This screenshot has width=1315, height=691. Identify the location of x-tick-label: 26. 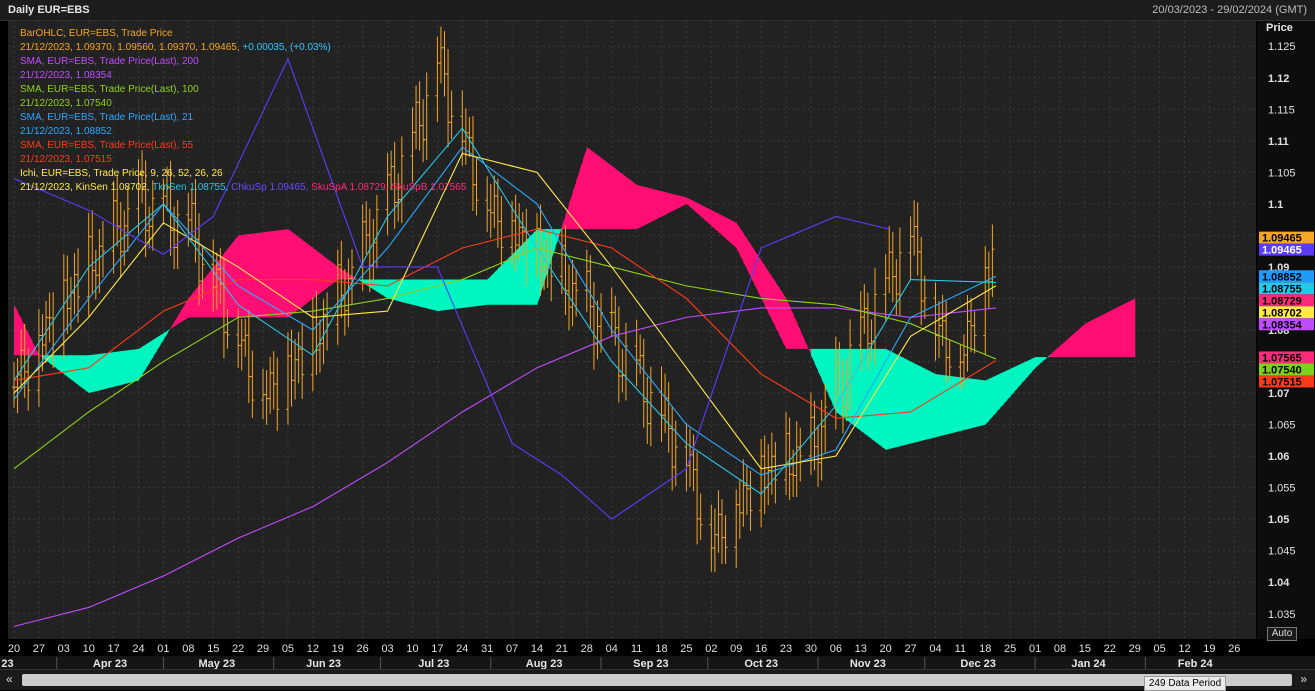
(363, 649).